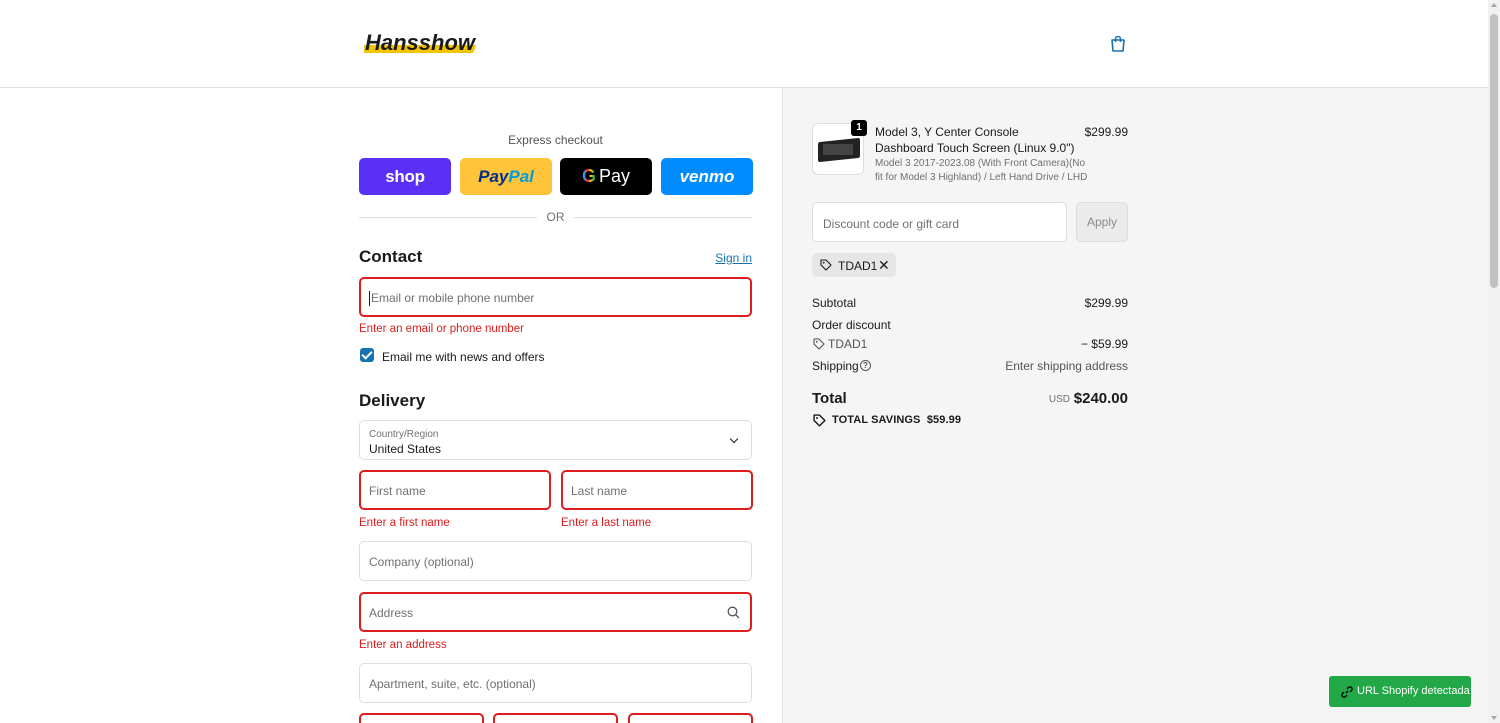 The height and width of the screenshot is (723, 1500). Describe the element at coordinates (829, 398) in the screenshot. I see `total-label: Total` at that location.